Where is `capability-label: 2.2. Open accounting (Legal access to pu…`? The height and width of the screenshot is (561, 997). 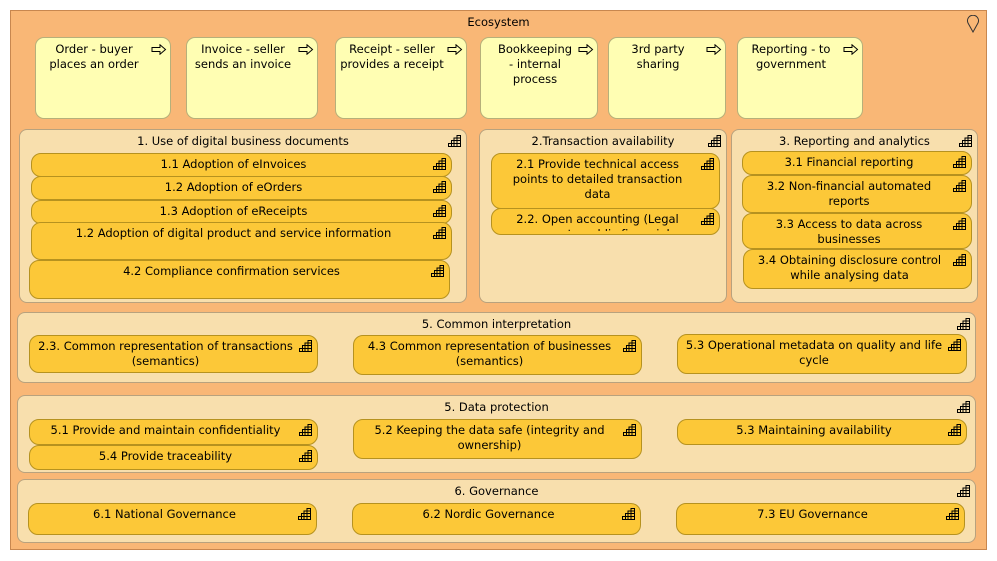
capability-label: 2.2. Open accounting (Legal access to pu… is located at coordinates (597, 221).